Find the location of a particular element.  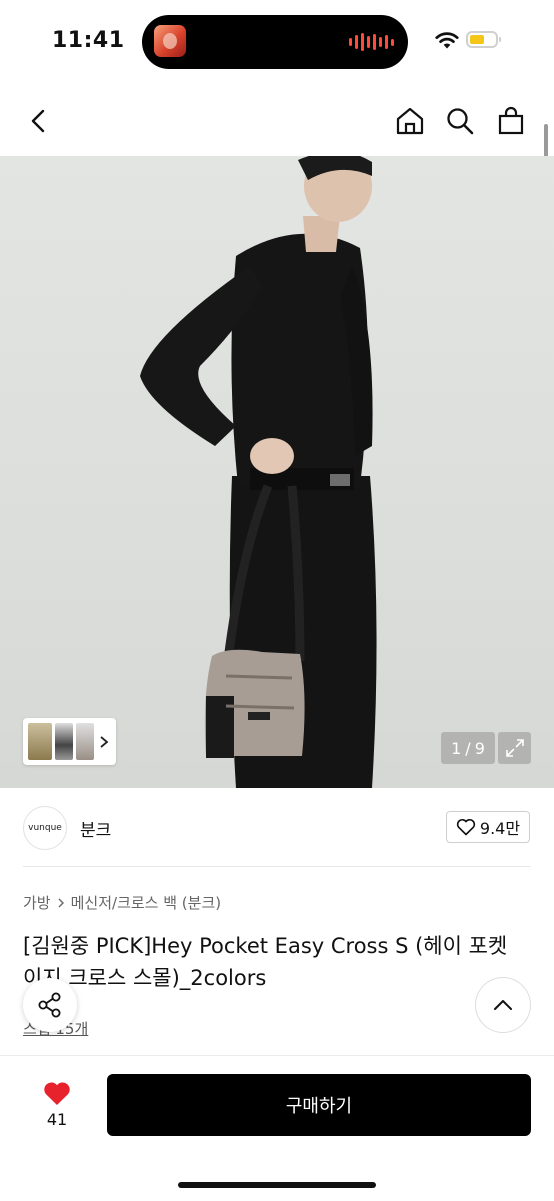

buy-button: 구매하기 is located at coordinates (319, 1105).